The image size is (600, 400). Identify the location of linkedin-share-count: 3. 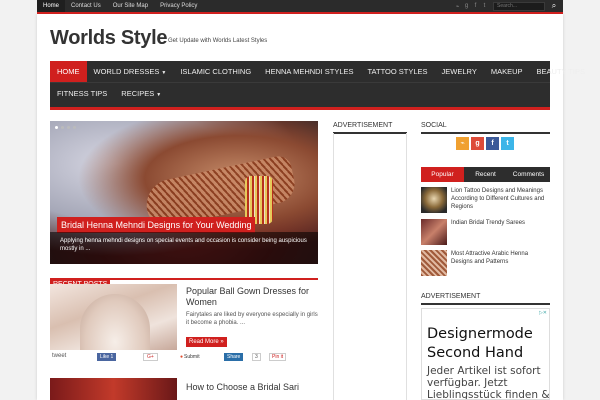
(256, 357).